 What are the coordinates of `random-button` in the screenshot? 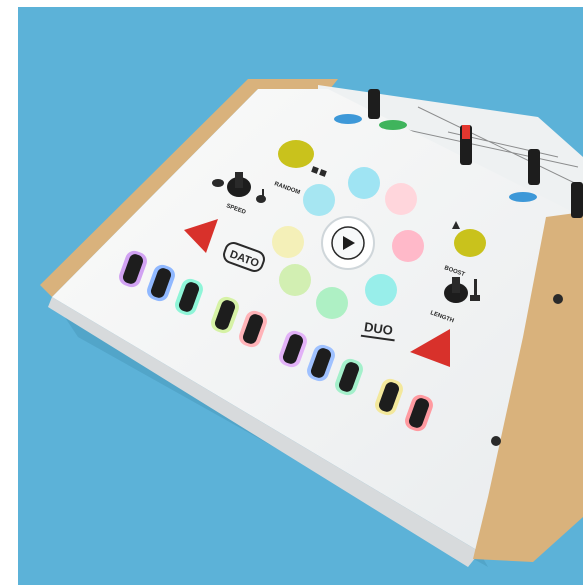 It's located at (296, 154).